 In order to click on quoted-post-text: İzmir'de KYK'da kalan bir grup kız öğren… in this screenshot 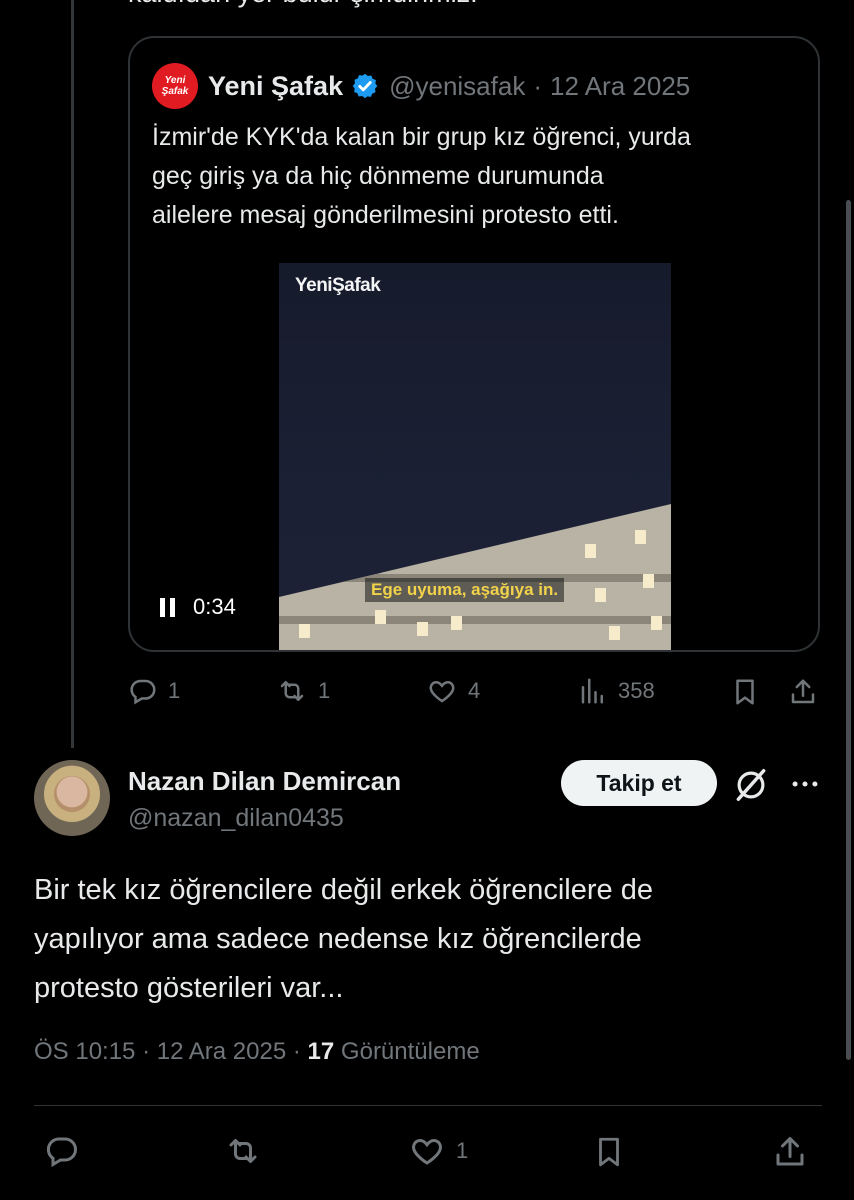, I will do `click(477, 176)`.